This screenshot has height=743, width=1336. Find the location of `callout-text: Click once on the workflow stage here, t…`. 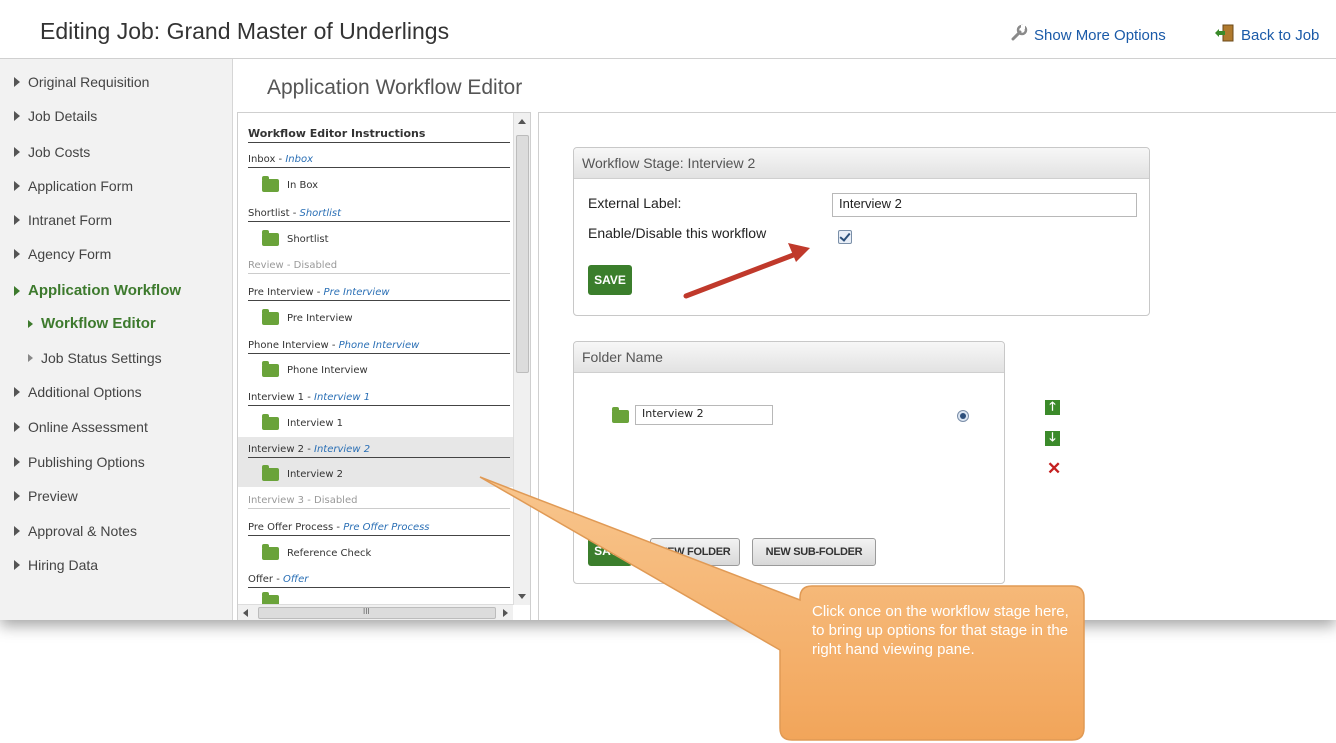

callout-text: Click once on the workflow stage here, t… is located at coordinates (940, 630).